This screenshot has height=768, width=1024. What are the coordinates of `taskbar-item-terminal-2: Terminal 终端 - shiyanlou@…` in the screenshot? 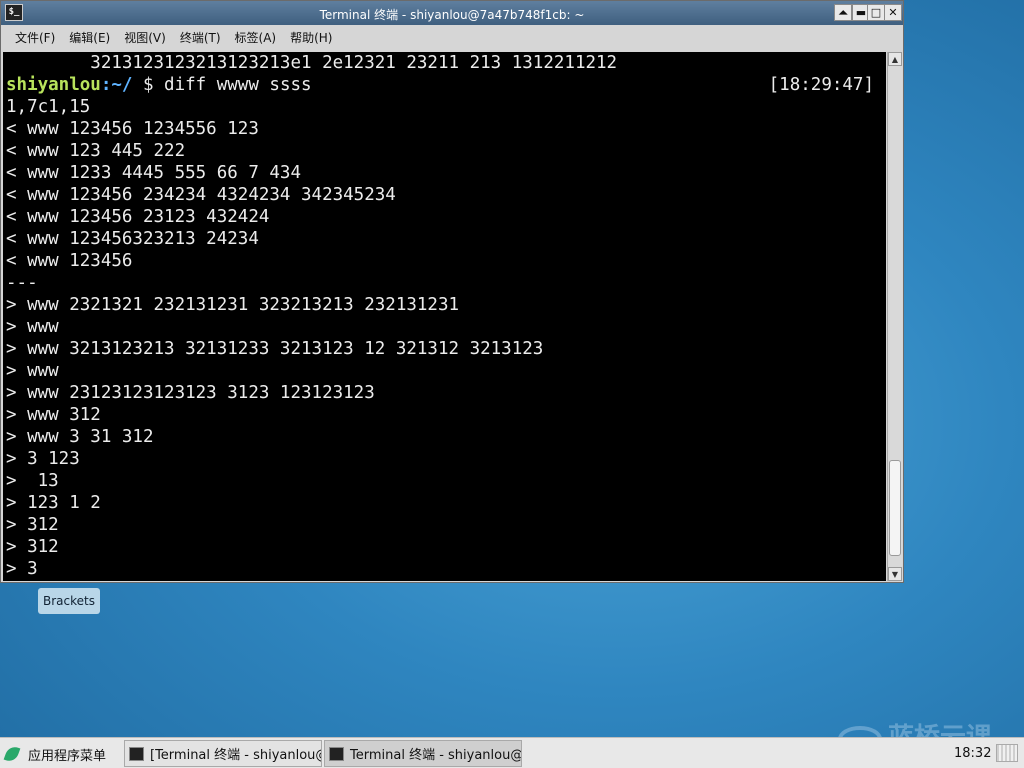 It's located at (423, 753).